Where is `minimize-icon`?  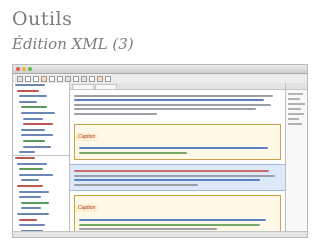
minimize-icon is located at coordinates (24, 69).